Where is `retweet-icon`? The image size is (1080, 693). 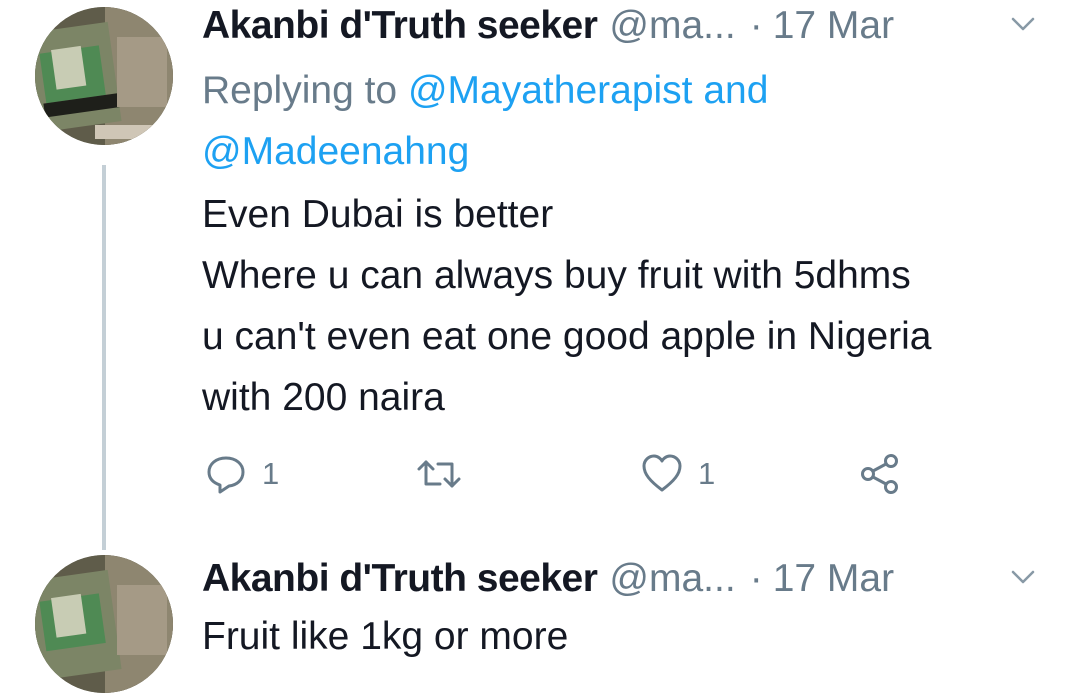 retweet-icon is located at coordinates (439, 474).